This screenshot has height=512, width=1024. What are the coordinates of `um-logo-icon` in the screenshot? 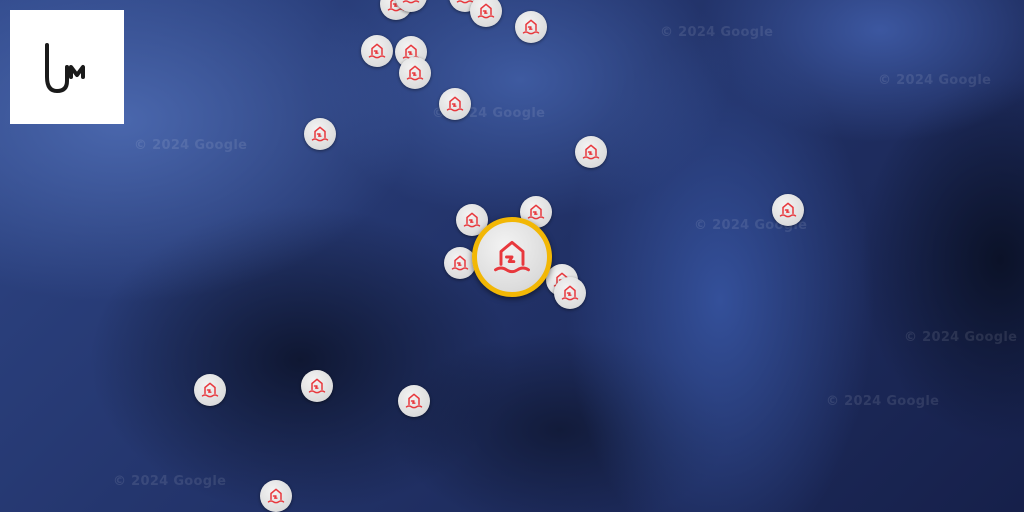 It's located at (65, 68).